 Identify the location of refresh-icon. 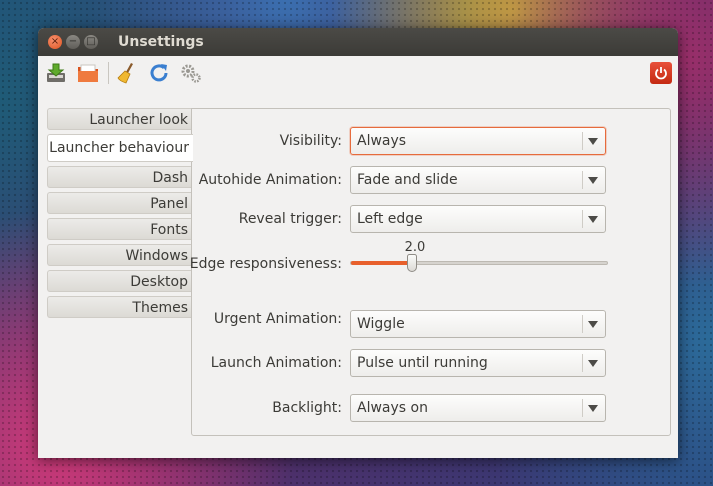
(159, 73).